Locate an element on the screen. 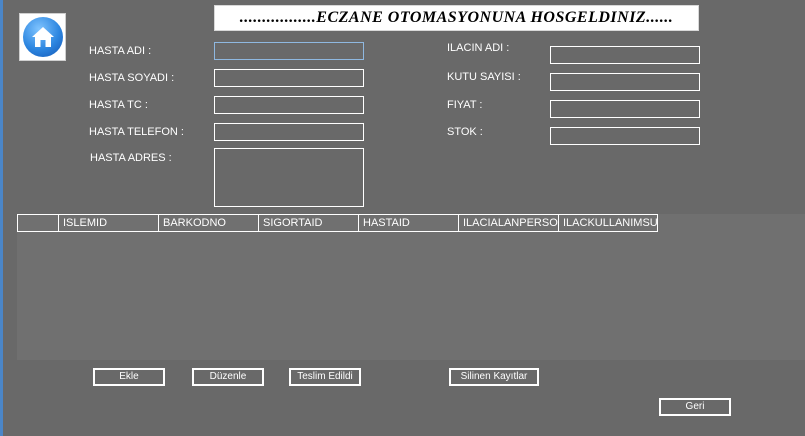 The height and width of the screenshot is (436, 805). row-header-corner is located at coordinates (38, 223).